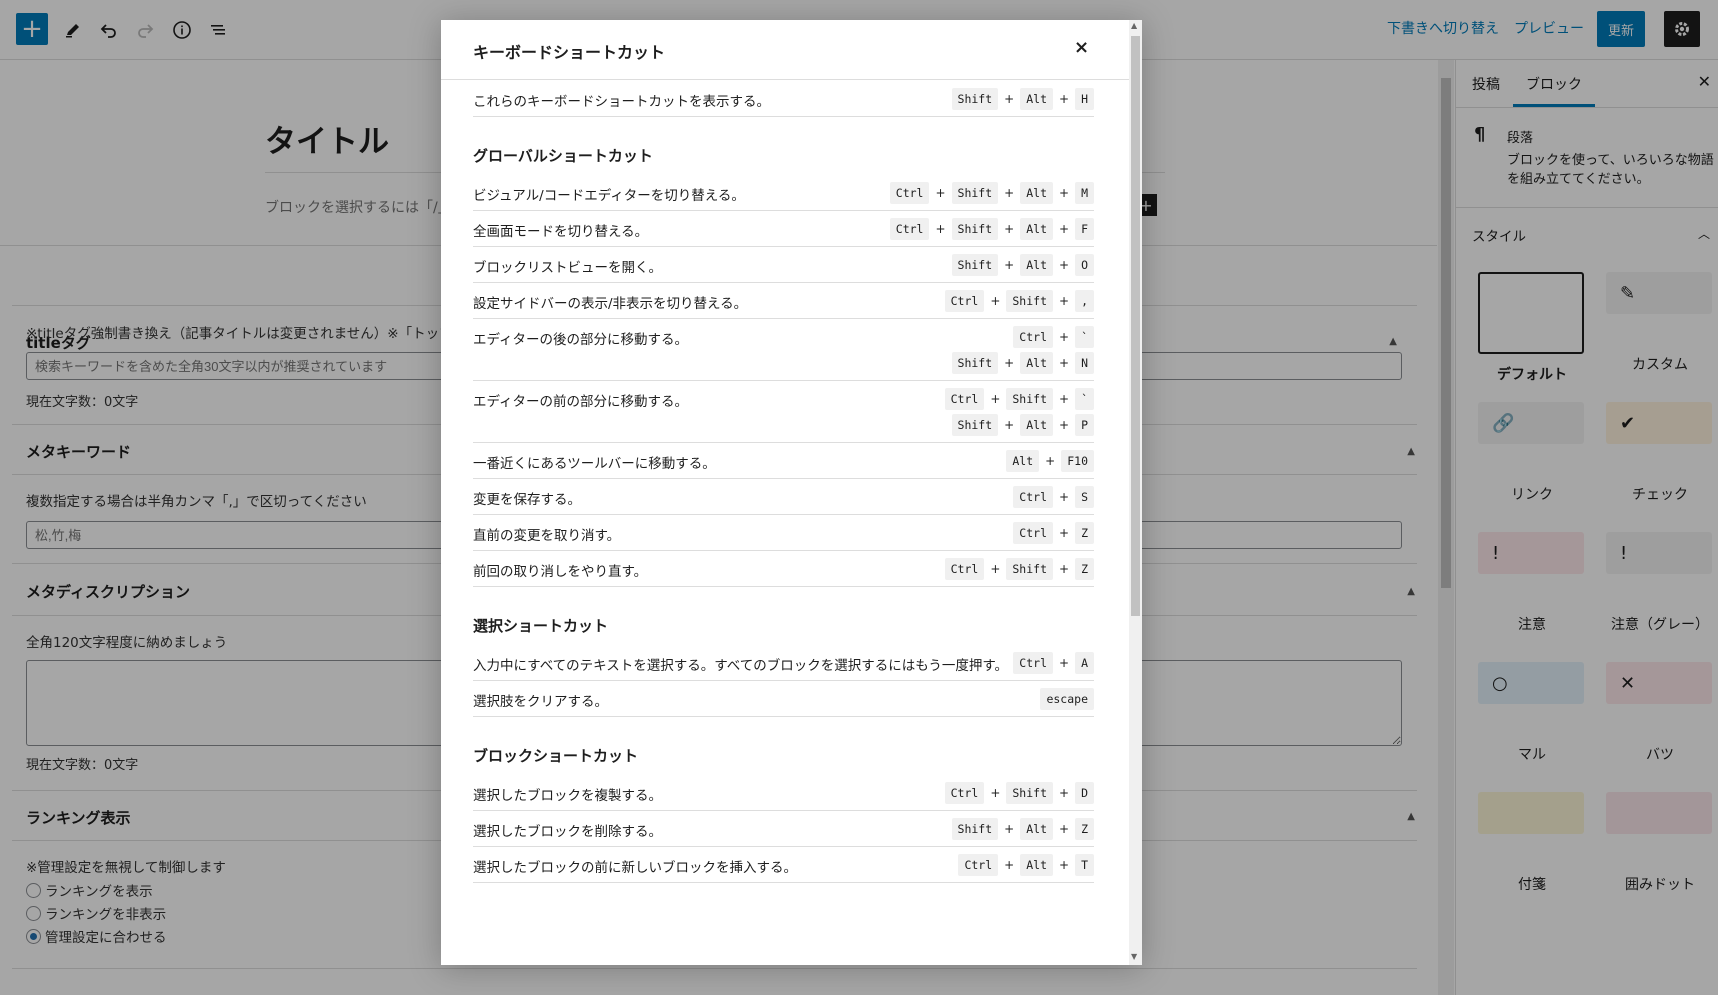  I want to click on shortcut-row: 設定サイドバーの表示/非表示を切り替える。 Ctrl + Shift +,, so click(783, 301).